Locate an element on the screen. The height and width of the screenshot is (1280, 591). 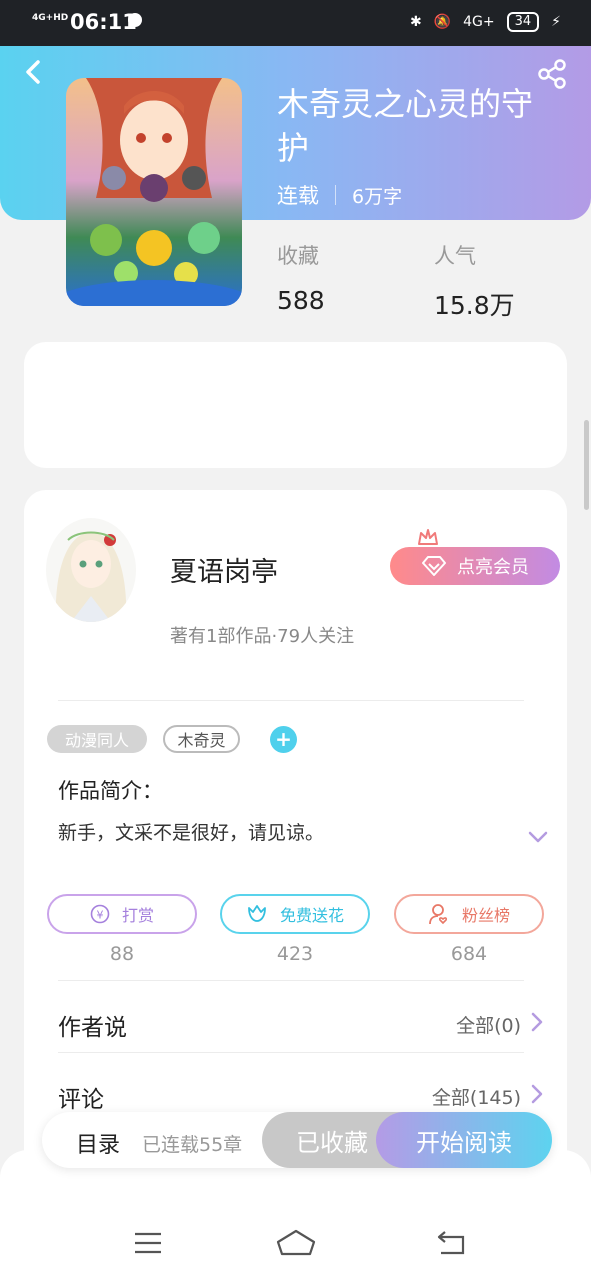
vip-label: 点亮会员 is located at coordinates (493, 567).